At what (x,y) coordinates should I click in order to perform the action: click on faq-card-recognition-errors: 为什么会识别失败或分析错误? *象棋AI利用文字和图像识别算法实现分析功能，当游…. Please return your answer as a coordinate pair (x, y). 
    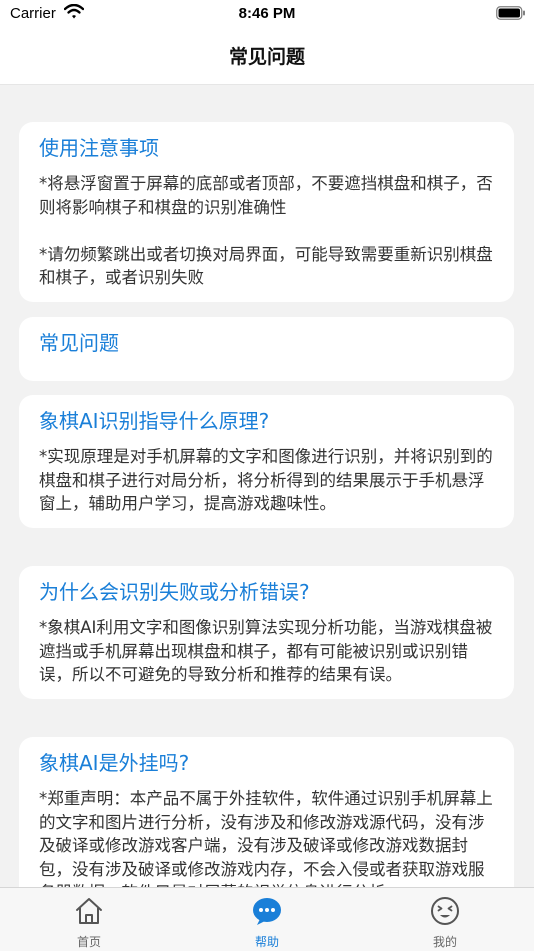
    Looking at the image, I should click on (266, 632).